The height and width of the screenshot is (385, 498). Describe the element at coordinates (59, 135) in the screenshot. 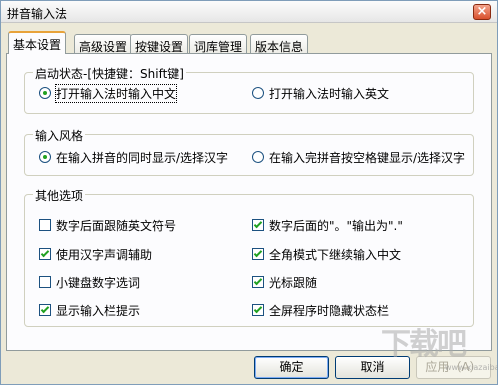

I see `input-style-title: 输入风格` at that location.